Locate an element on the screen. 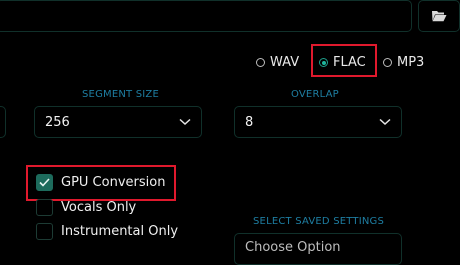  gpu-checkbox-box is located at coordinates (44, 182).